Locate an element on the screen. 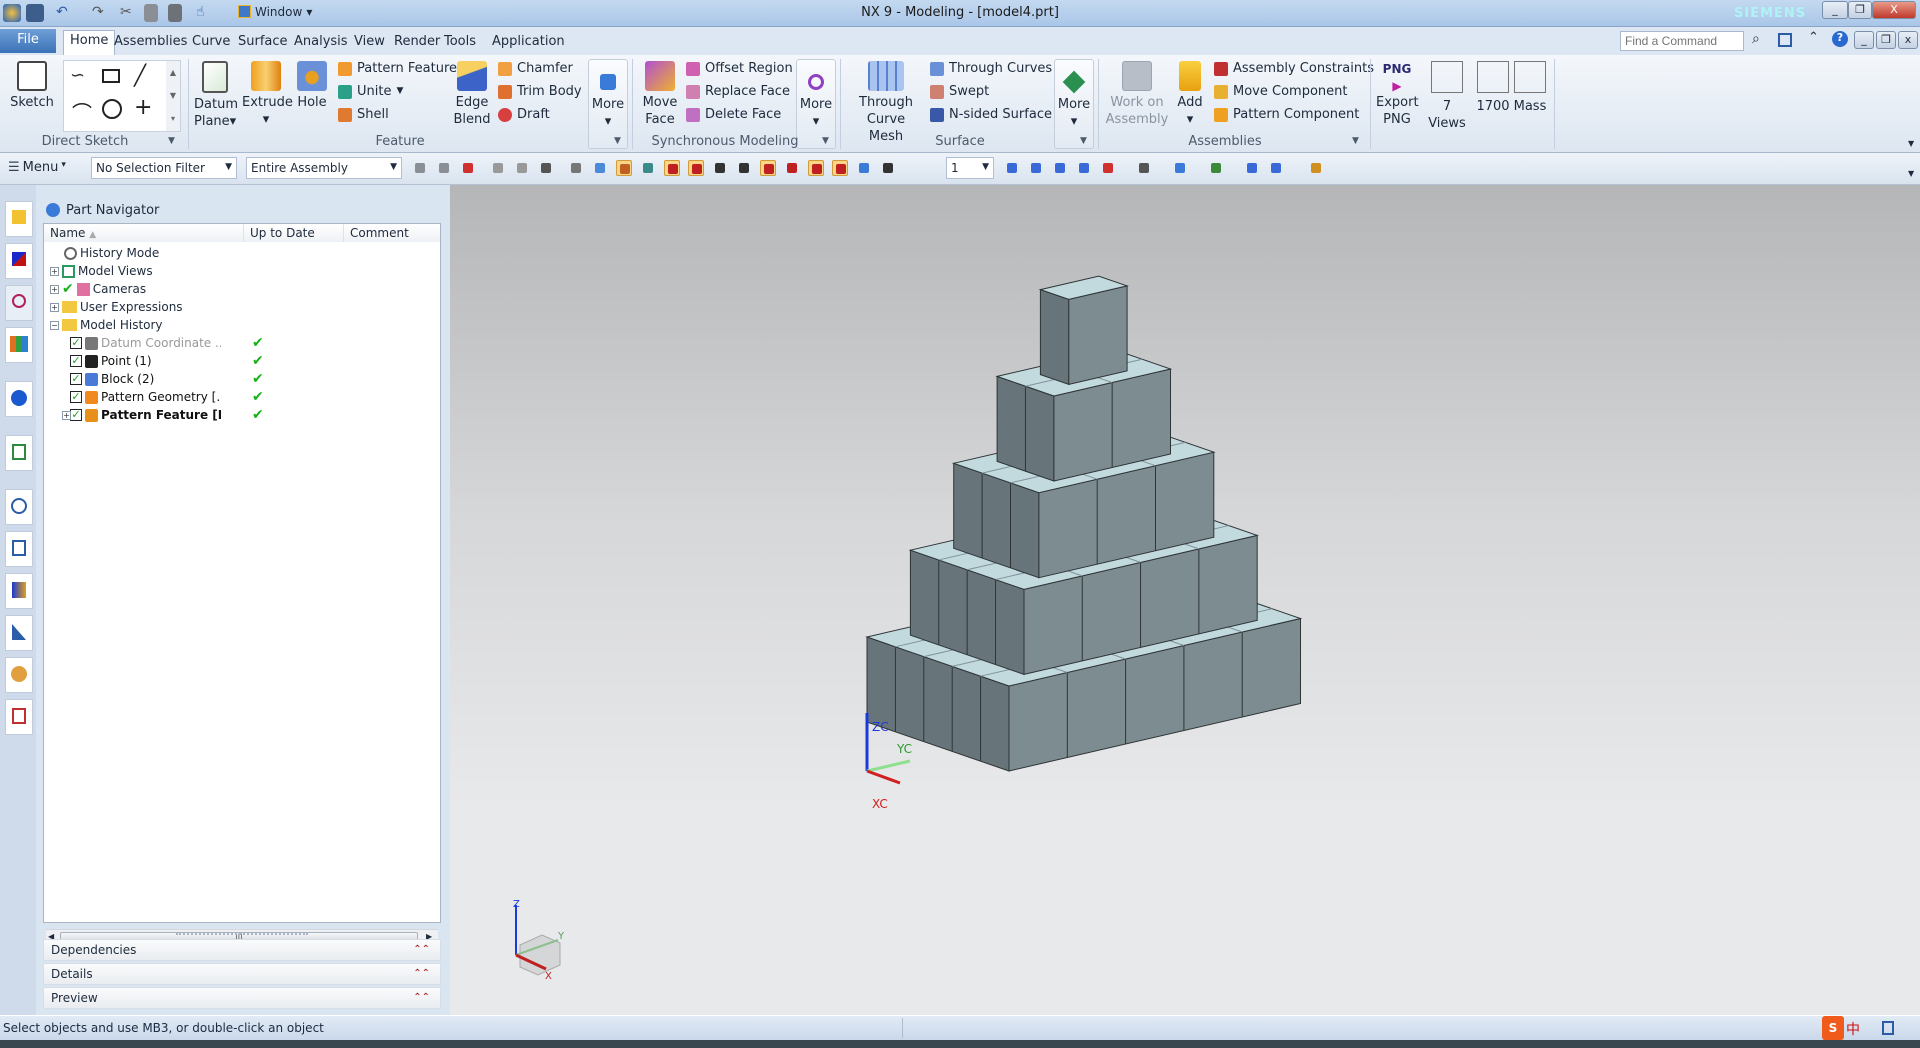 The image size is (1920, 1048). clip-section-icon is located at coordinates (1252, 168).